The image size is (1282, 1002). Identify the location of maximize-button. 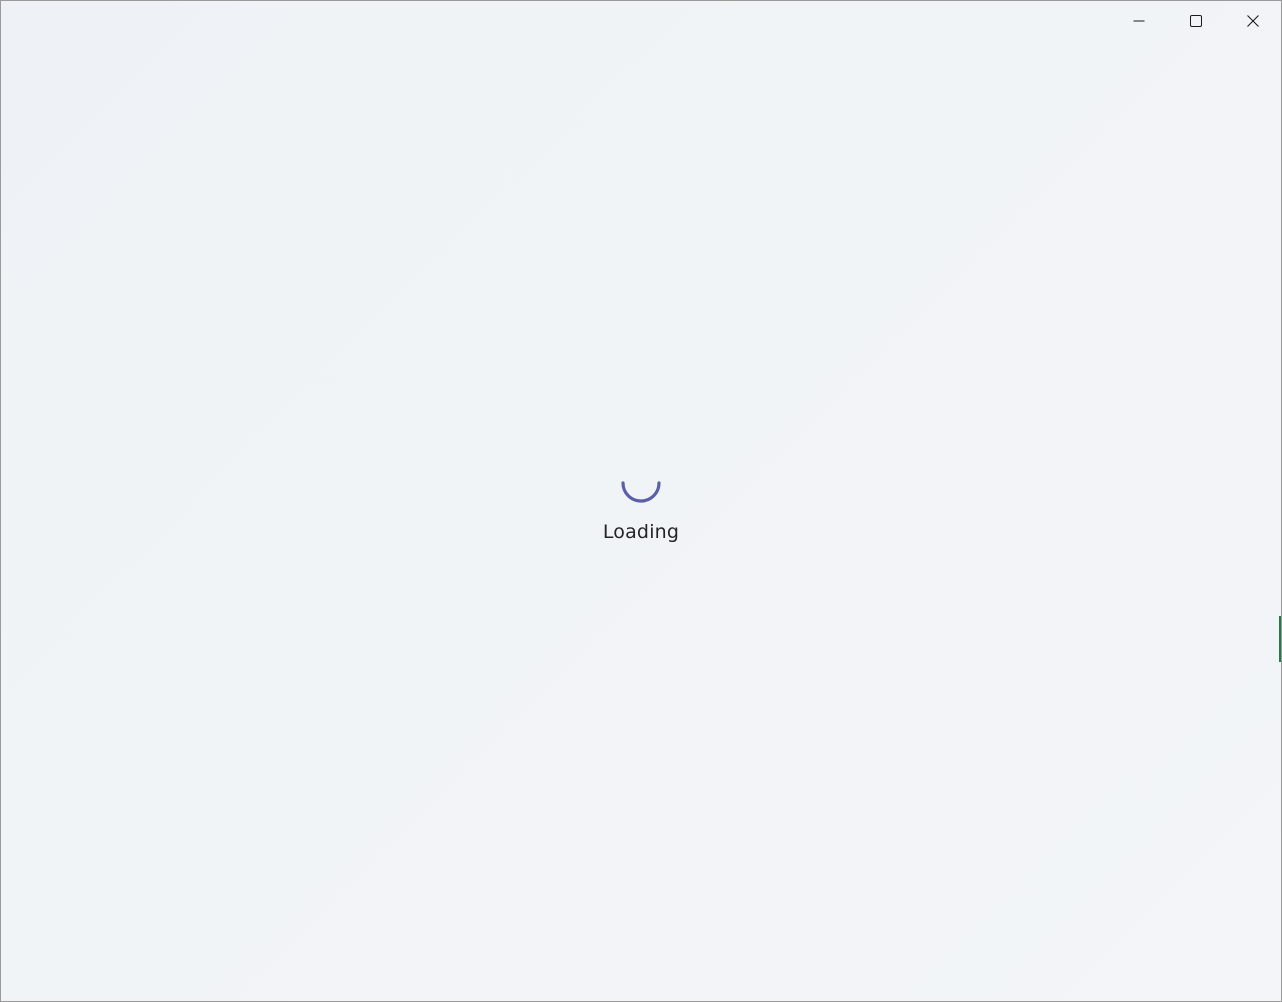
(1195, 21).